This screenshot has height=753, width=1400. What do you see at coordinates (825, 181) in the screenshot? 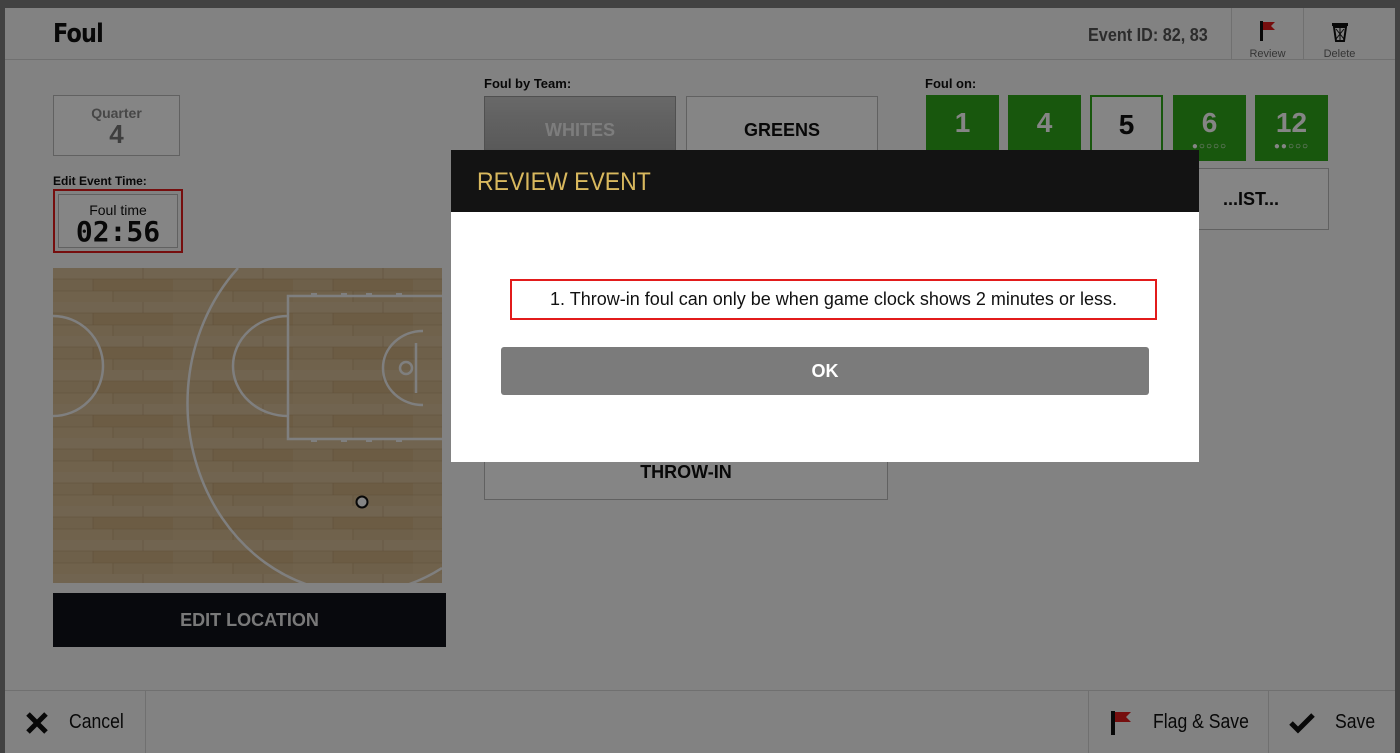
I see `dialog-header: REVIEW EVENT` at bounding box center [825, 181].